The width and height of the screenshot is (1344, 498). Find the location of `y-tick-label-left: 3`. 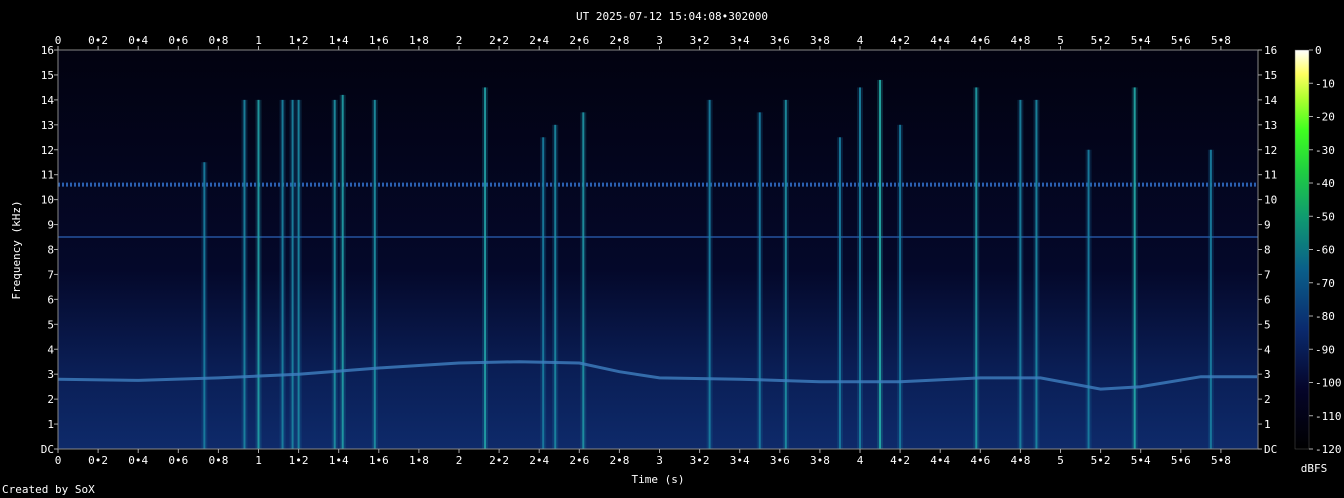

y-tick-label-left: 3 is located at coordinates (50, 374).